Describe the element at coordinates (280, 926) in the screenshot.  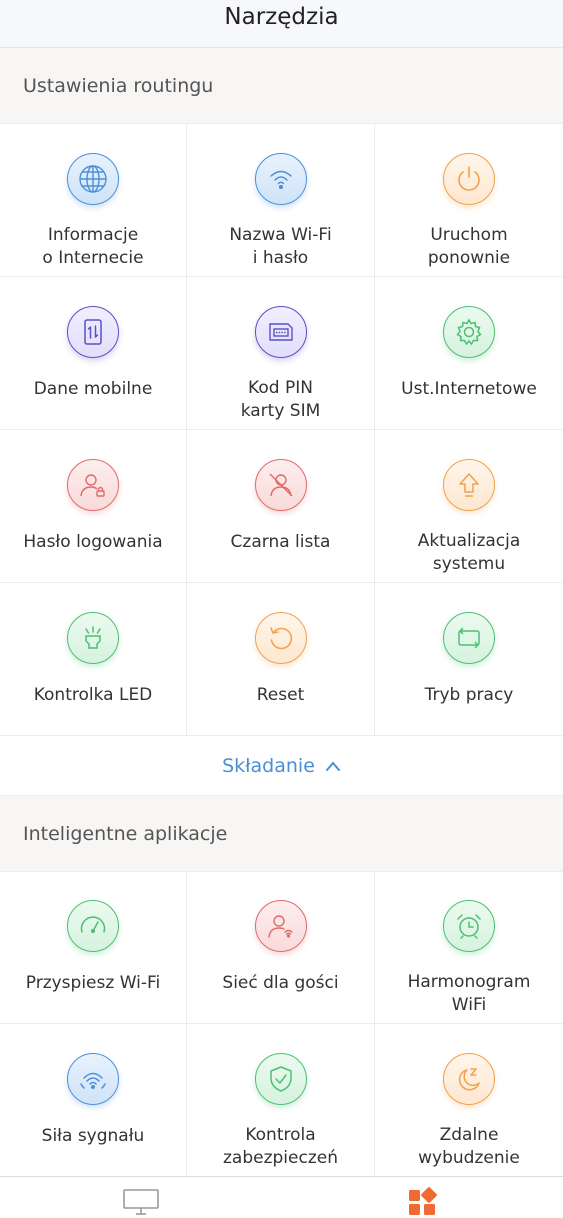
I see `guest-user-icon` at that location.